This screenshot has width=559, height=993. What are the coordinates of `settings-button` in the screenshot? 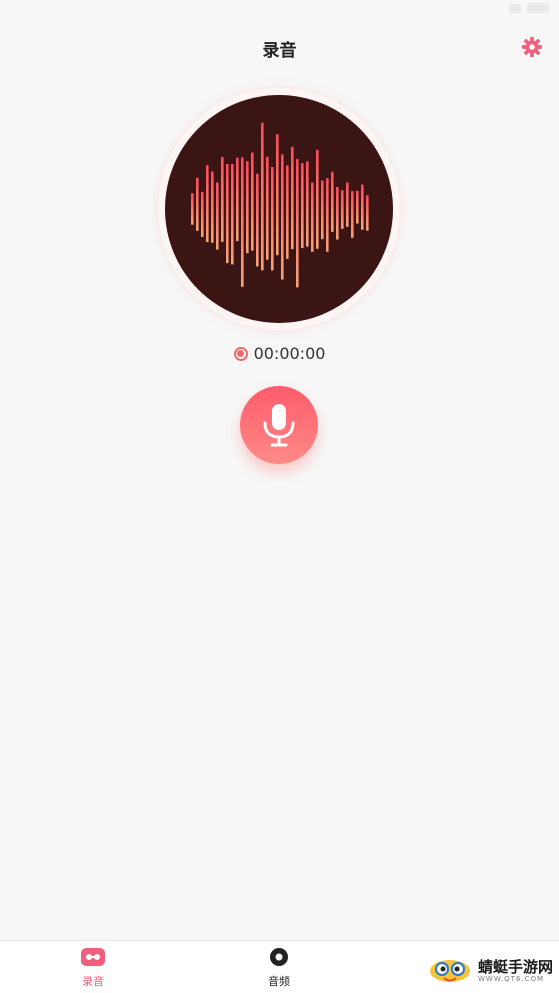 It's located at (532, 47).